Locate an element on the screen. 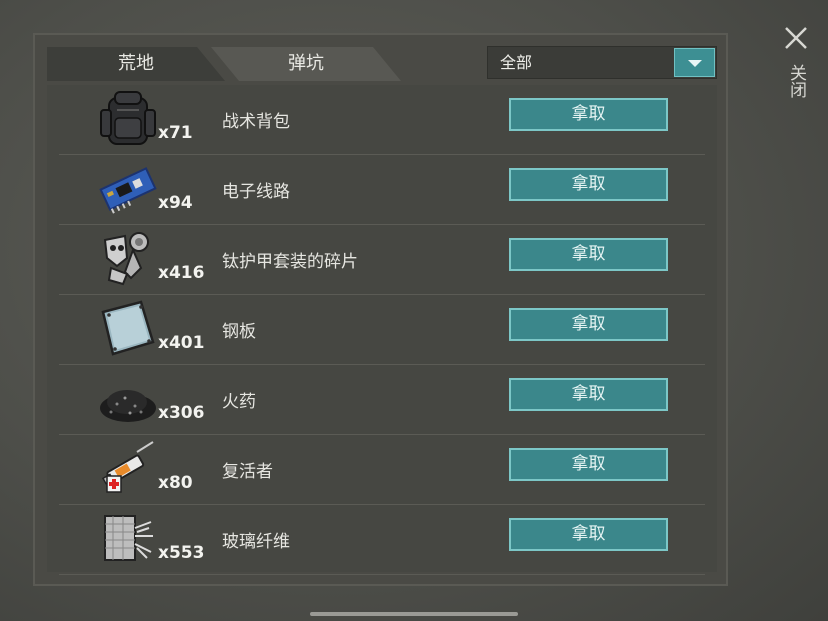  item-count: x306 is located at coordinates (181, 413).